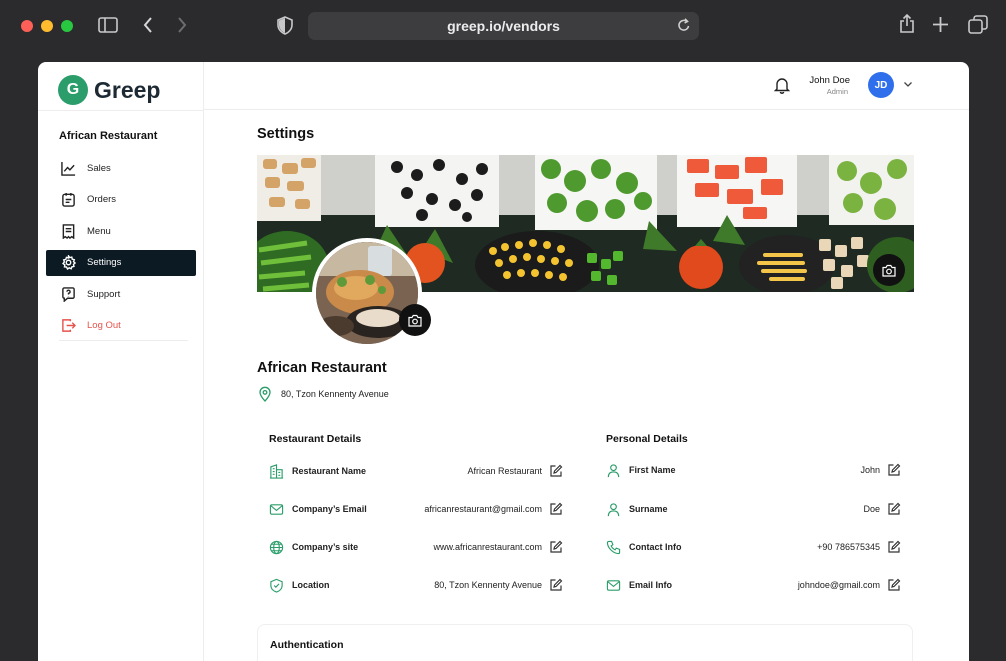 This screenshot has width=1006, height=661. I want to click on sidebar-item-orders: Orders, so click(121, 200).